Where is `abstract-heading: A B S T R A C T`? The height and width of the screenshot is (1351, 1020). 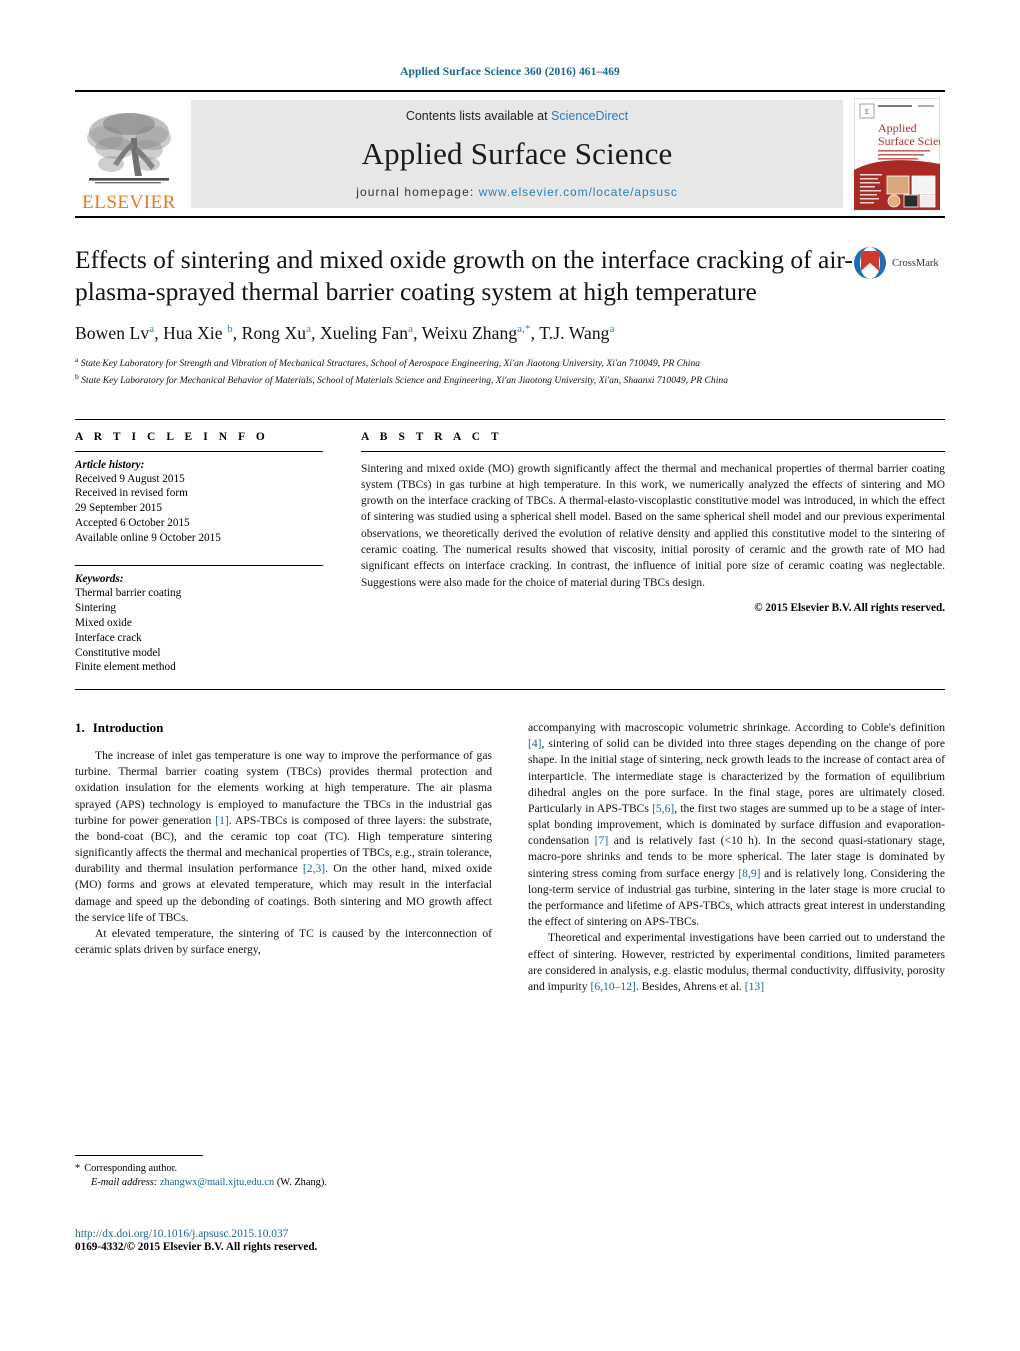 abstract-heading: A B S T R A C T is located at coordinates (432, 436).